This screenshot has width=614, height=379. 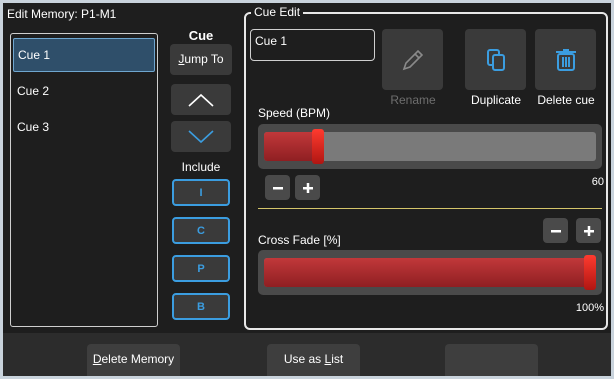 What do you see at coordinates (566, 100) in the screenshot?
I see `delete-cue-label: Delete cue` at bounding box center [566, 100].